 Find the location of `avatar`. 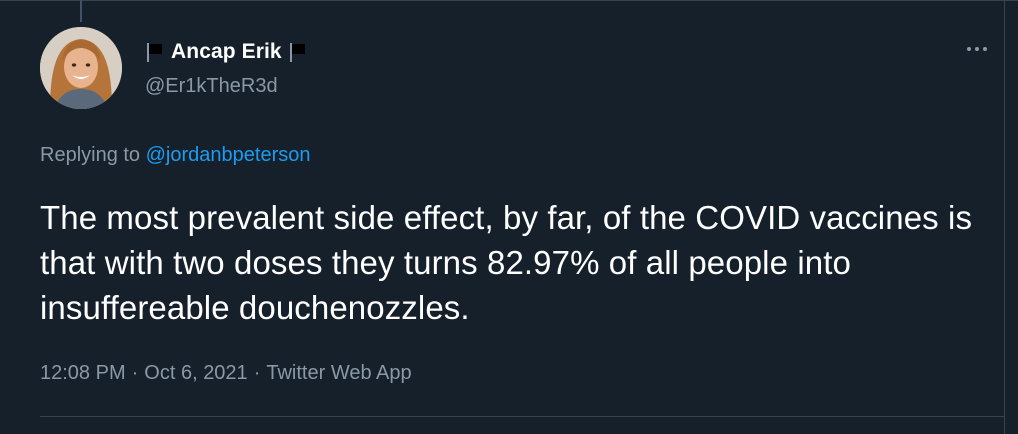

avatar is located at coordinates (81, 68).